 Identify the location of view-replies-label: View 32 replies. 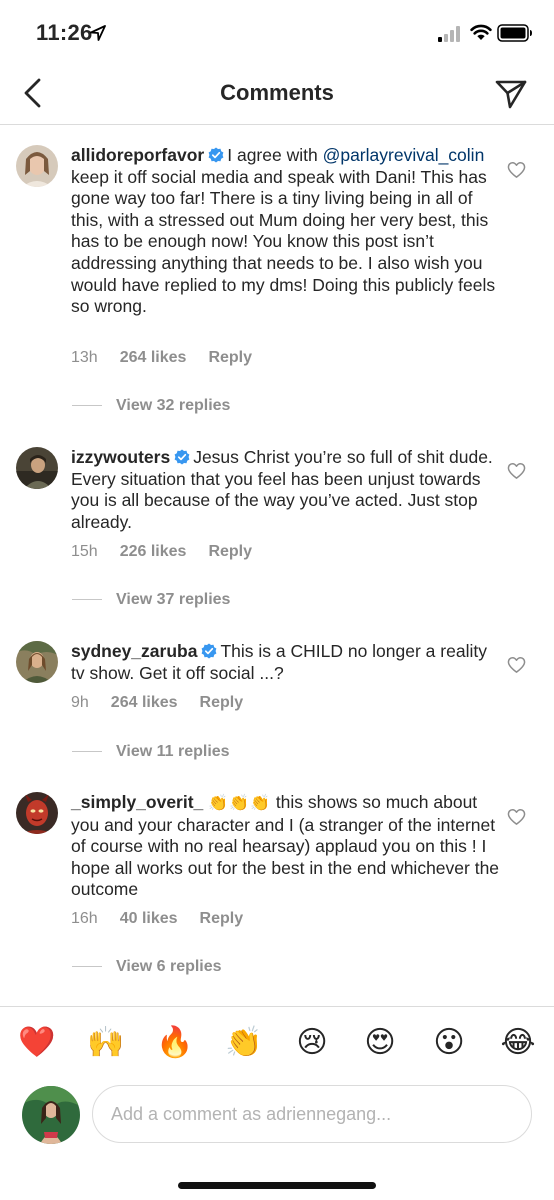
(173, 405).